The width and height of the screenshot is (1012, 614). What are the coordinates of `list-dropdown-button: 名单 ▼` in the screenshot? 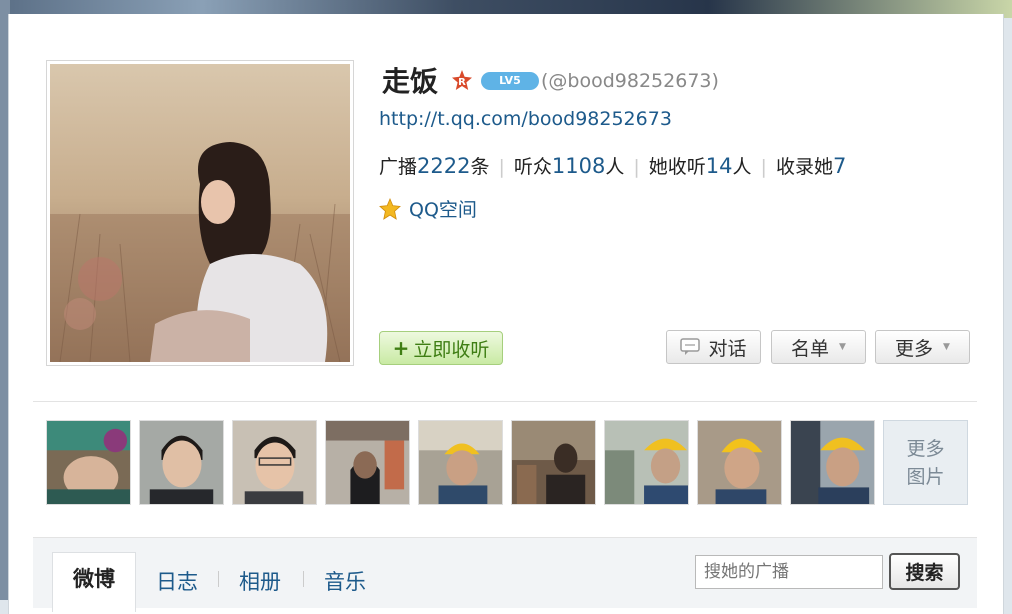 It's located at (818, 347).